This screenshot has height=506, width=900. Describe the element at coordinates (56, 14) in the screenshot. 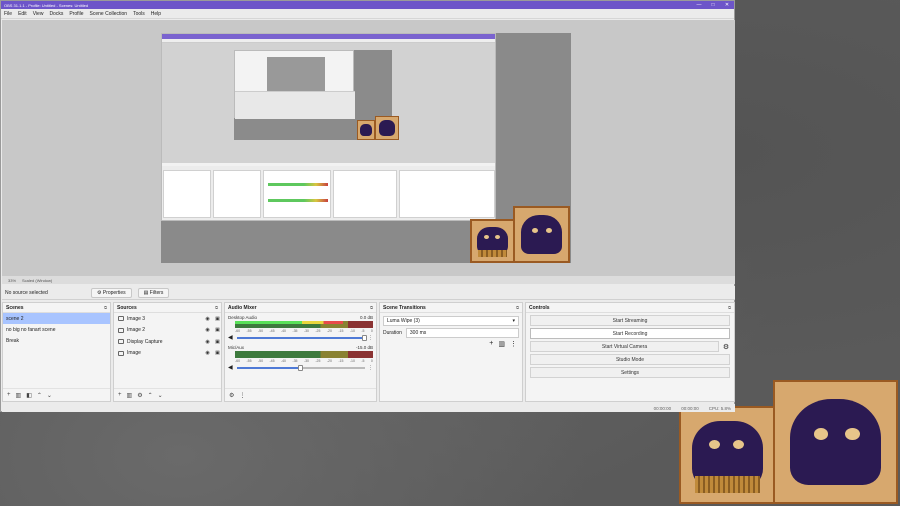

I see `menu-docks: Docks` at that location.